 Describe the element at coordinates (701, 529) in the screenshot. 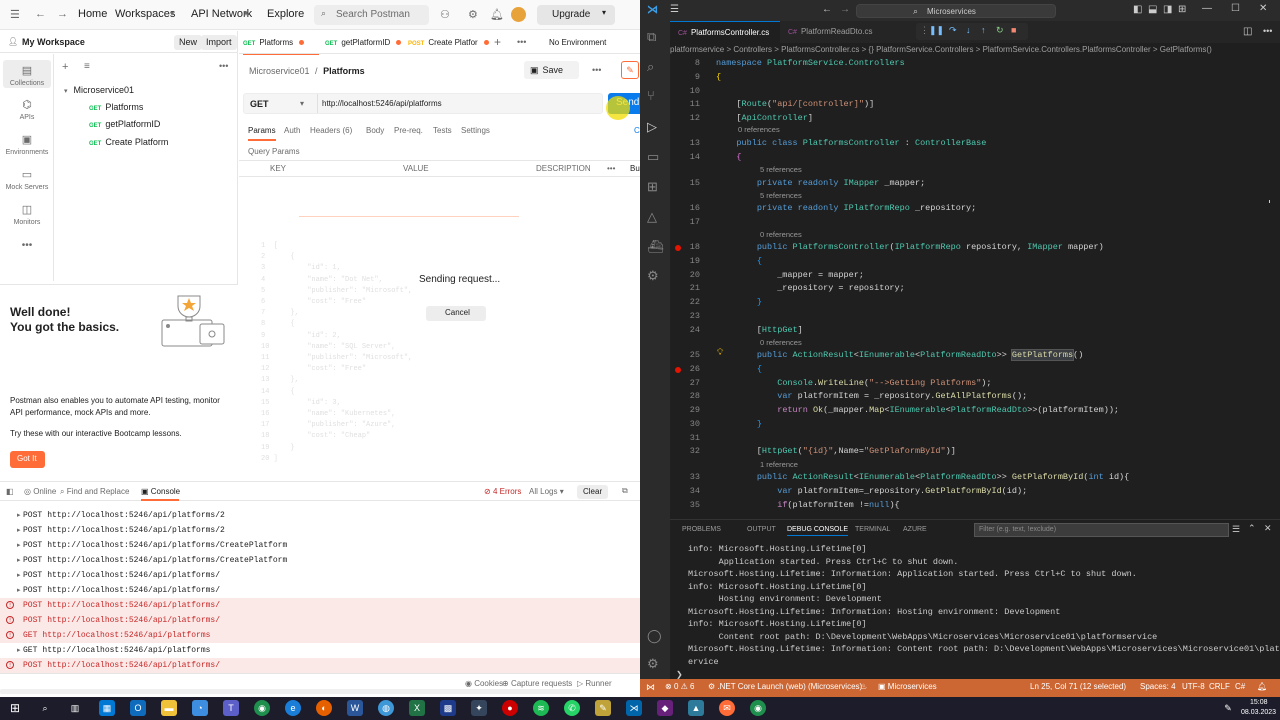

I see `tab-problems: PROBLEMS` at that location.